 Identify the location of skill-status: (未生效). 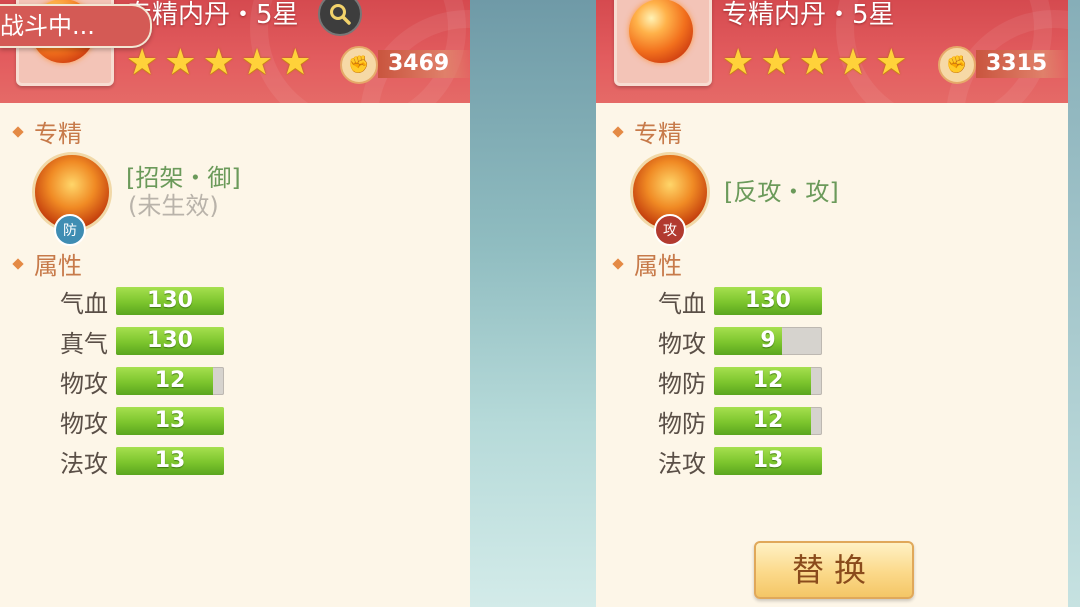
(173, 206).